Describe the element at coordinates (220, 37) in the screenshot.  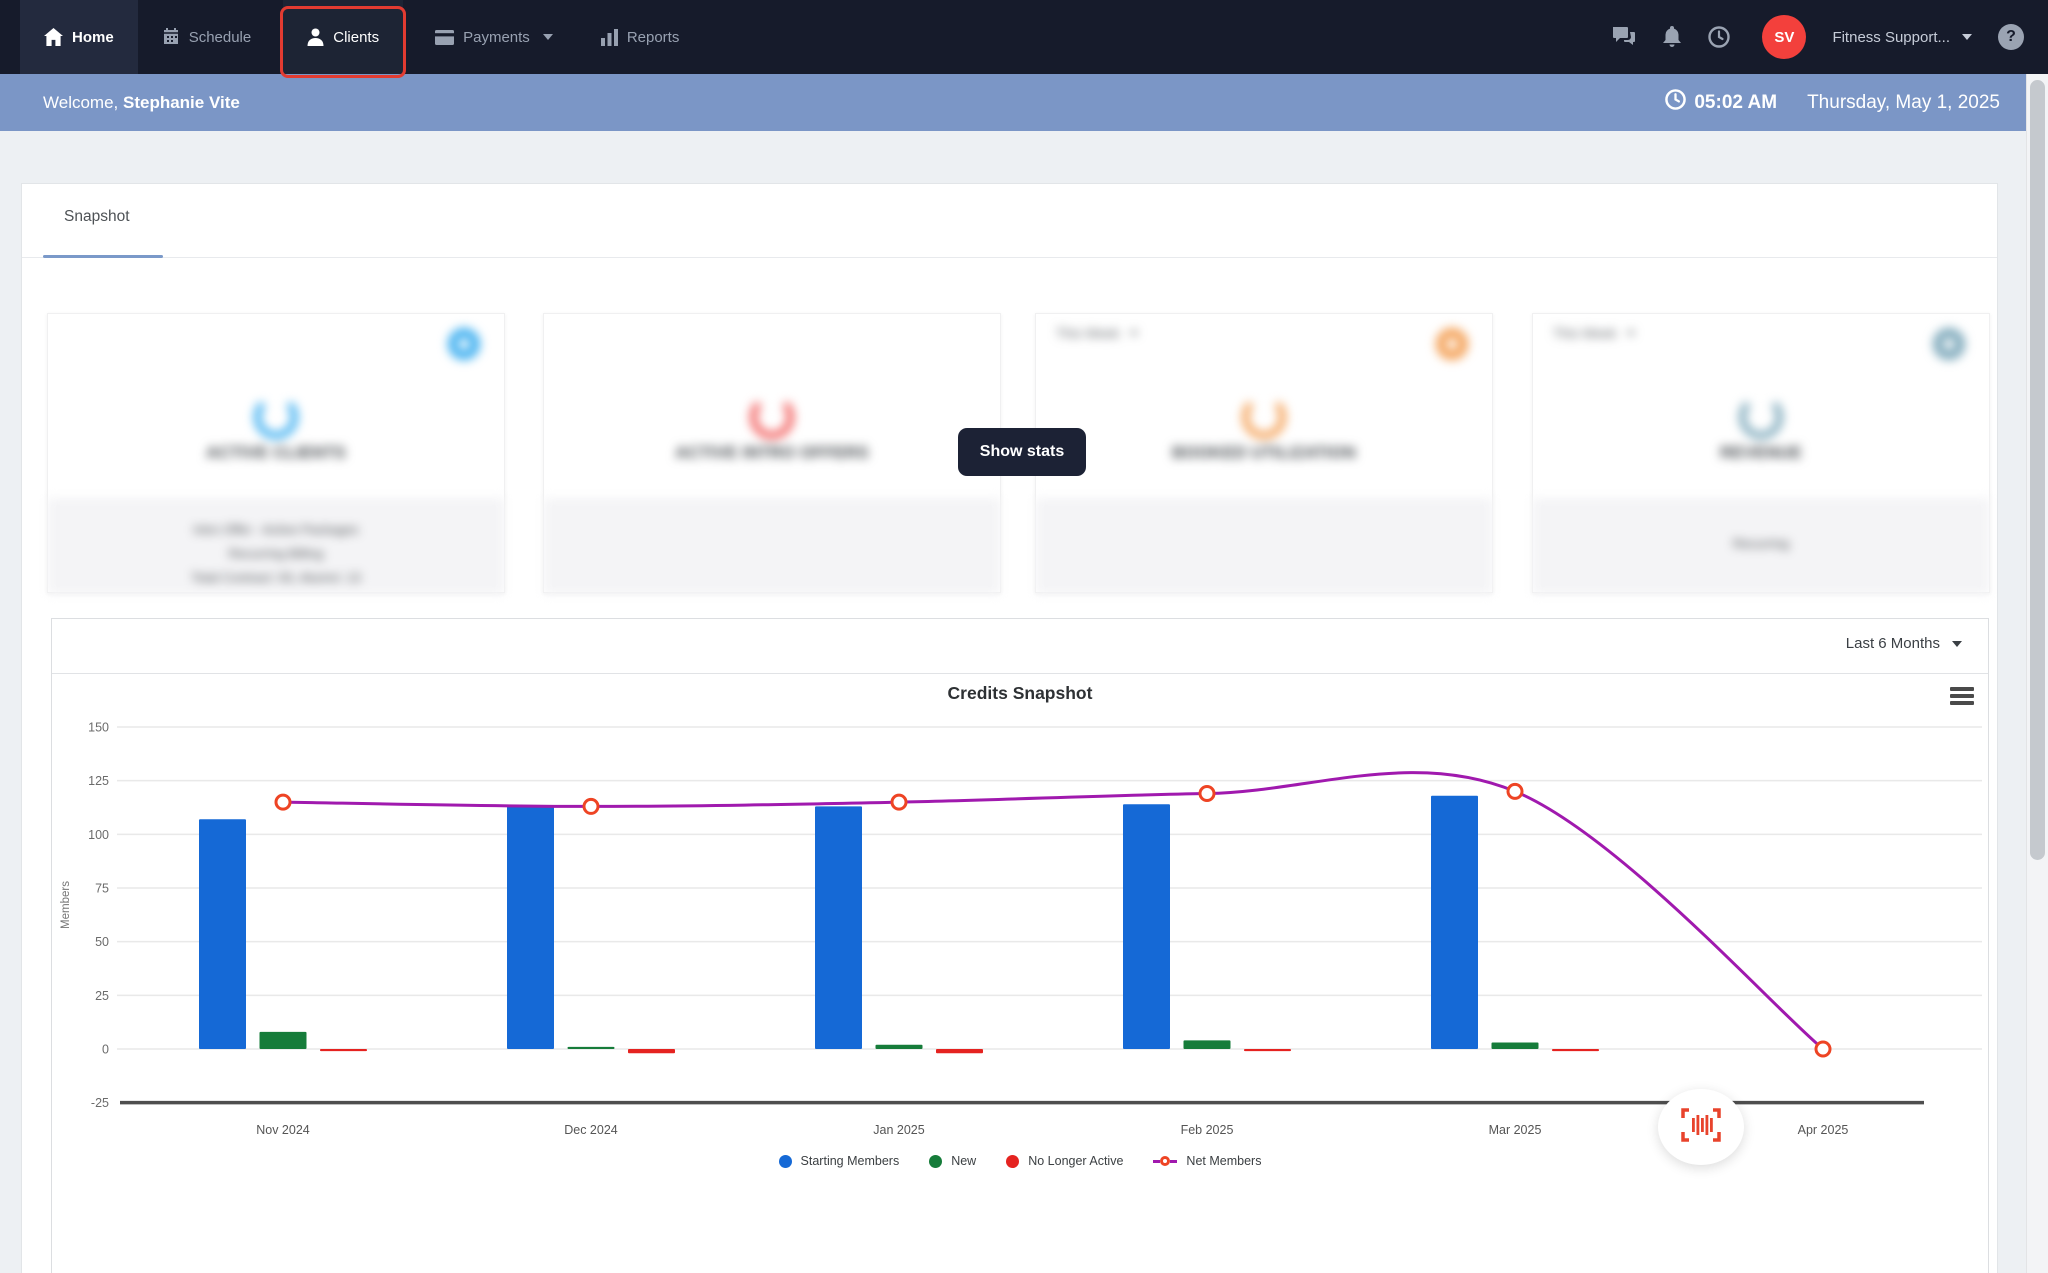
I see `nav-item-label: Schedule` at that location.